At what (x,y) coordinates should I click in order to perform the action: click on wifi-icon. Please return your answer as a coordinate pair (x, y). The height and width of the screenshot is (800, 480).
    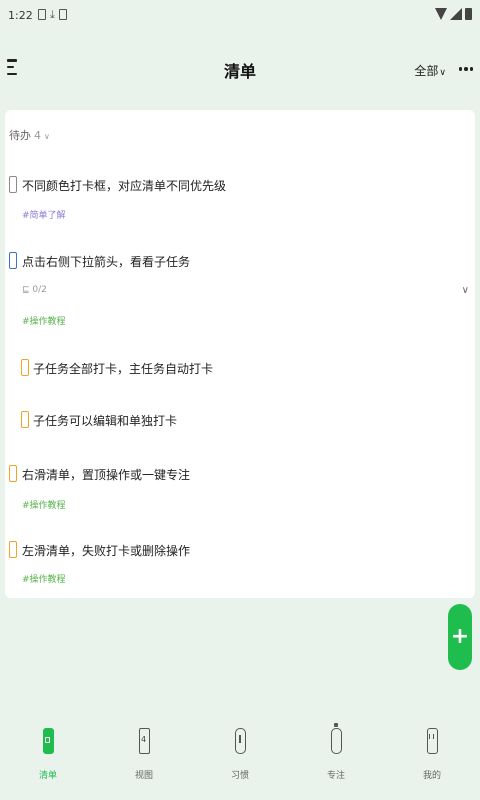
    Looking at the image, I should click on (441, 14).